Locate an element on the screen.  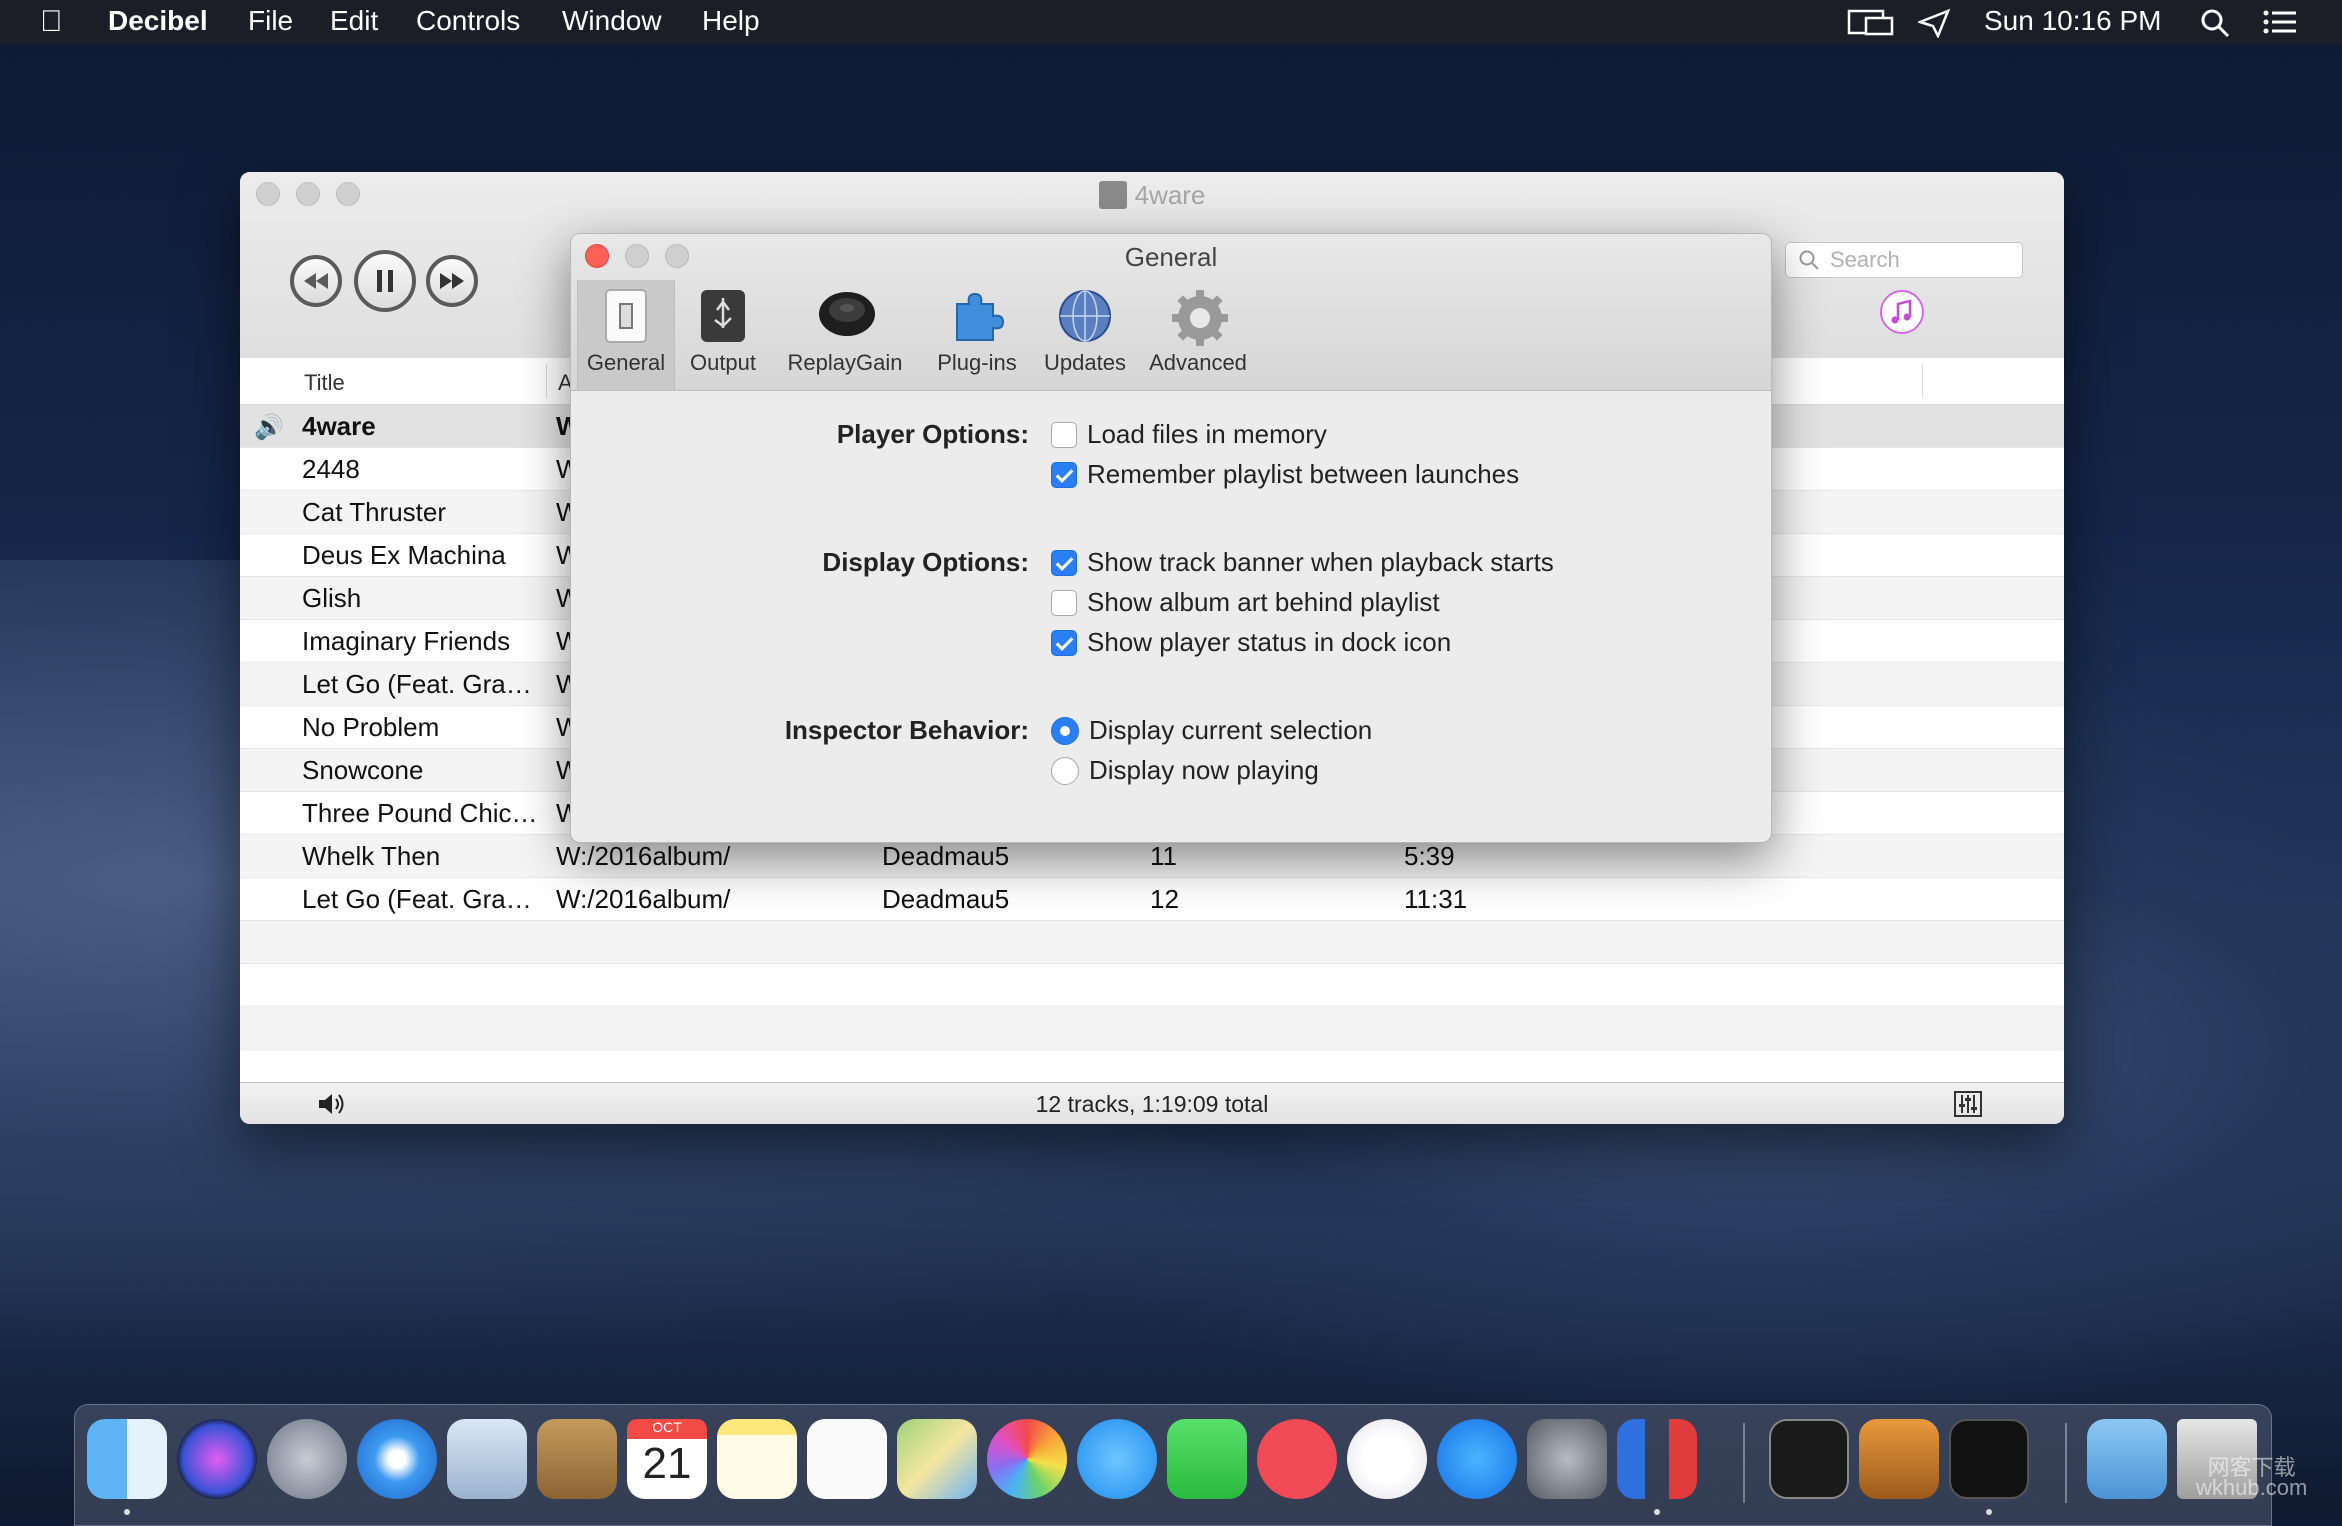
tab-advanced: Advanced is located at coordinates (1198, 335).